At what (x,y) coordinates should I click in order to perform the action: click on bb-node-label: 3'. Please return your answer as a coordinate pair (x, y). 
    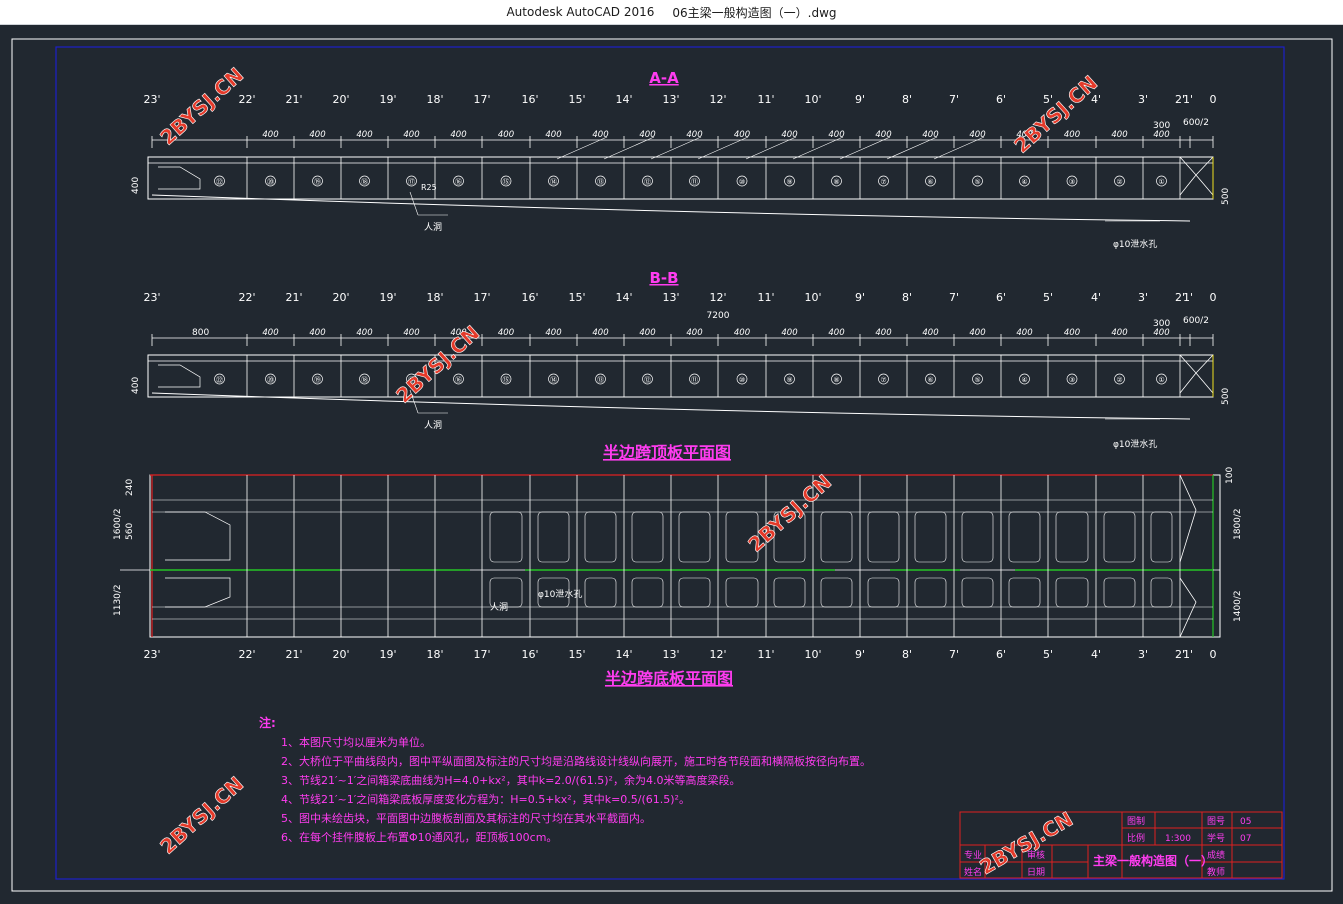
    Looking at the image, I should click on (1143, 297).